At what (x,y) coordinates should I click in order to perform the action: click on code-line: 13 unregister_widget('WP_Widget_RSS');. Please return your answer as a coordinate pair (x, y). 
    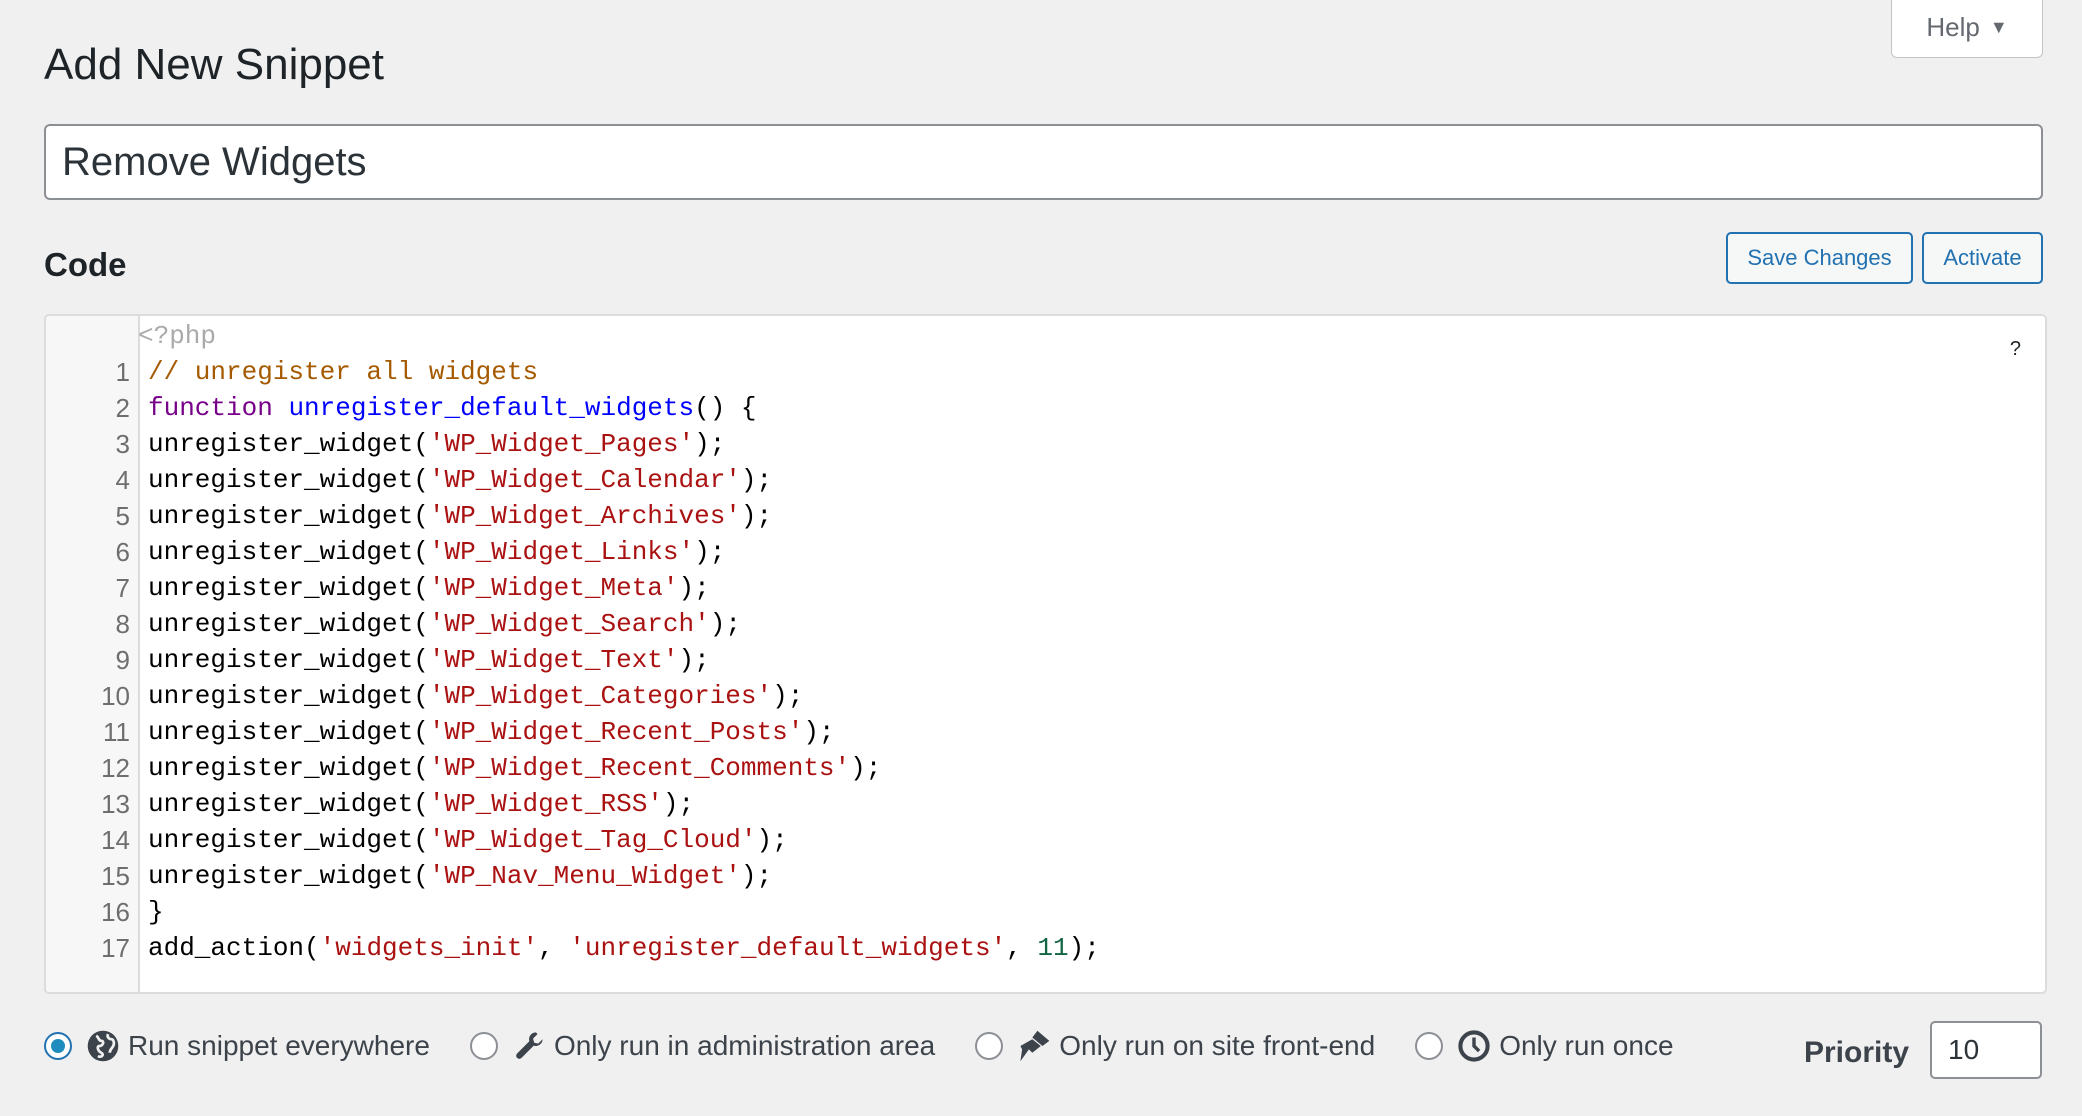
    Looking at the image, I should click on (1045, 804).